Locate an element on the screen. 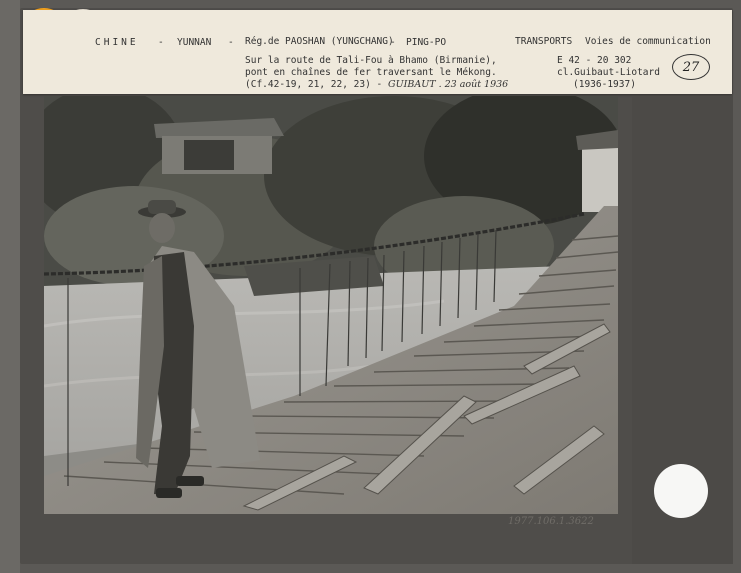 This screenshot has width=741, height=573. label-place: PING-PO is located at coordinates (426, 42).